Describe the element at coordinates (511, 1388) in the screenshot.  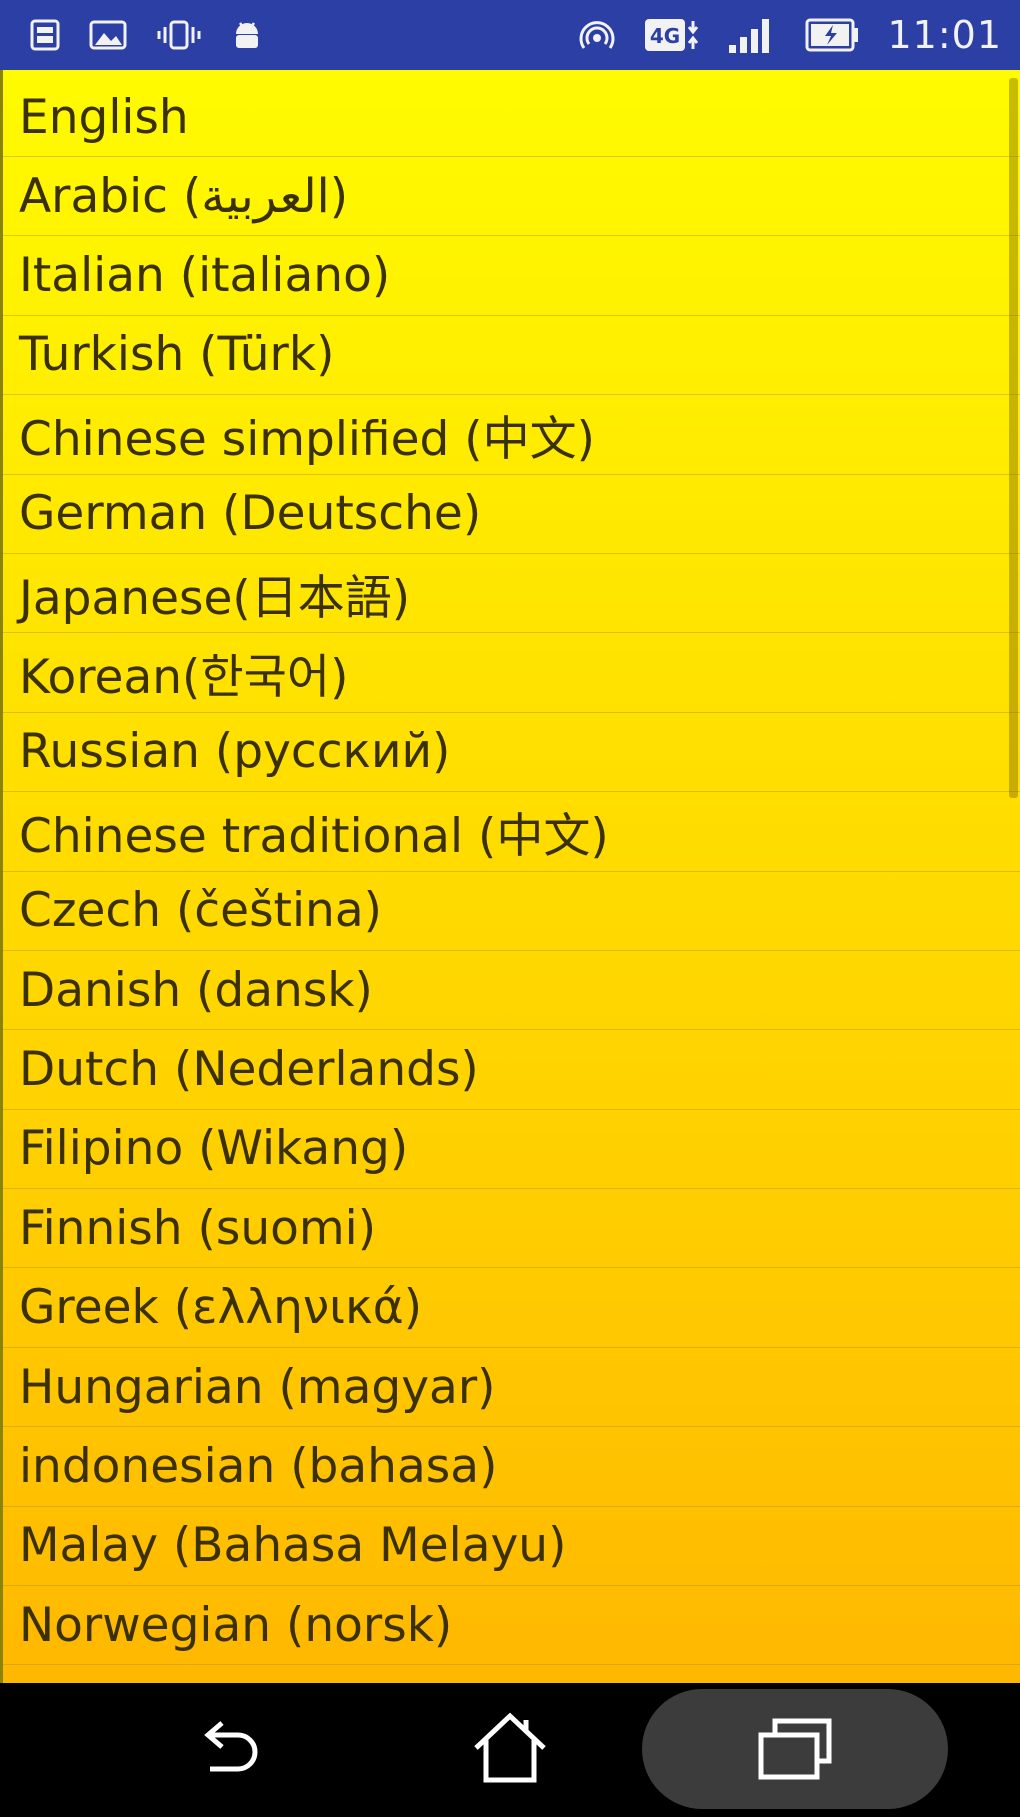
I see `list-item-hungarian: Hungarian (magyar)` at that location.